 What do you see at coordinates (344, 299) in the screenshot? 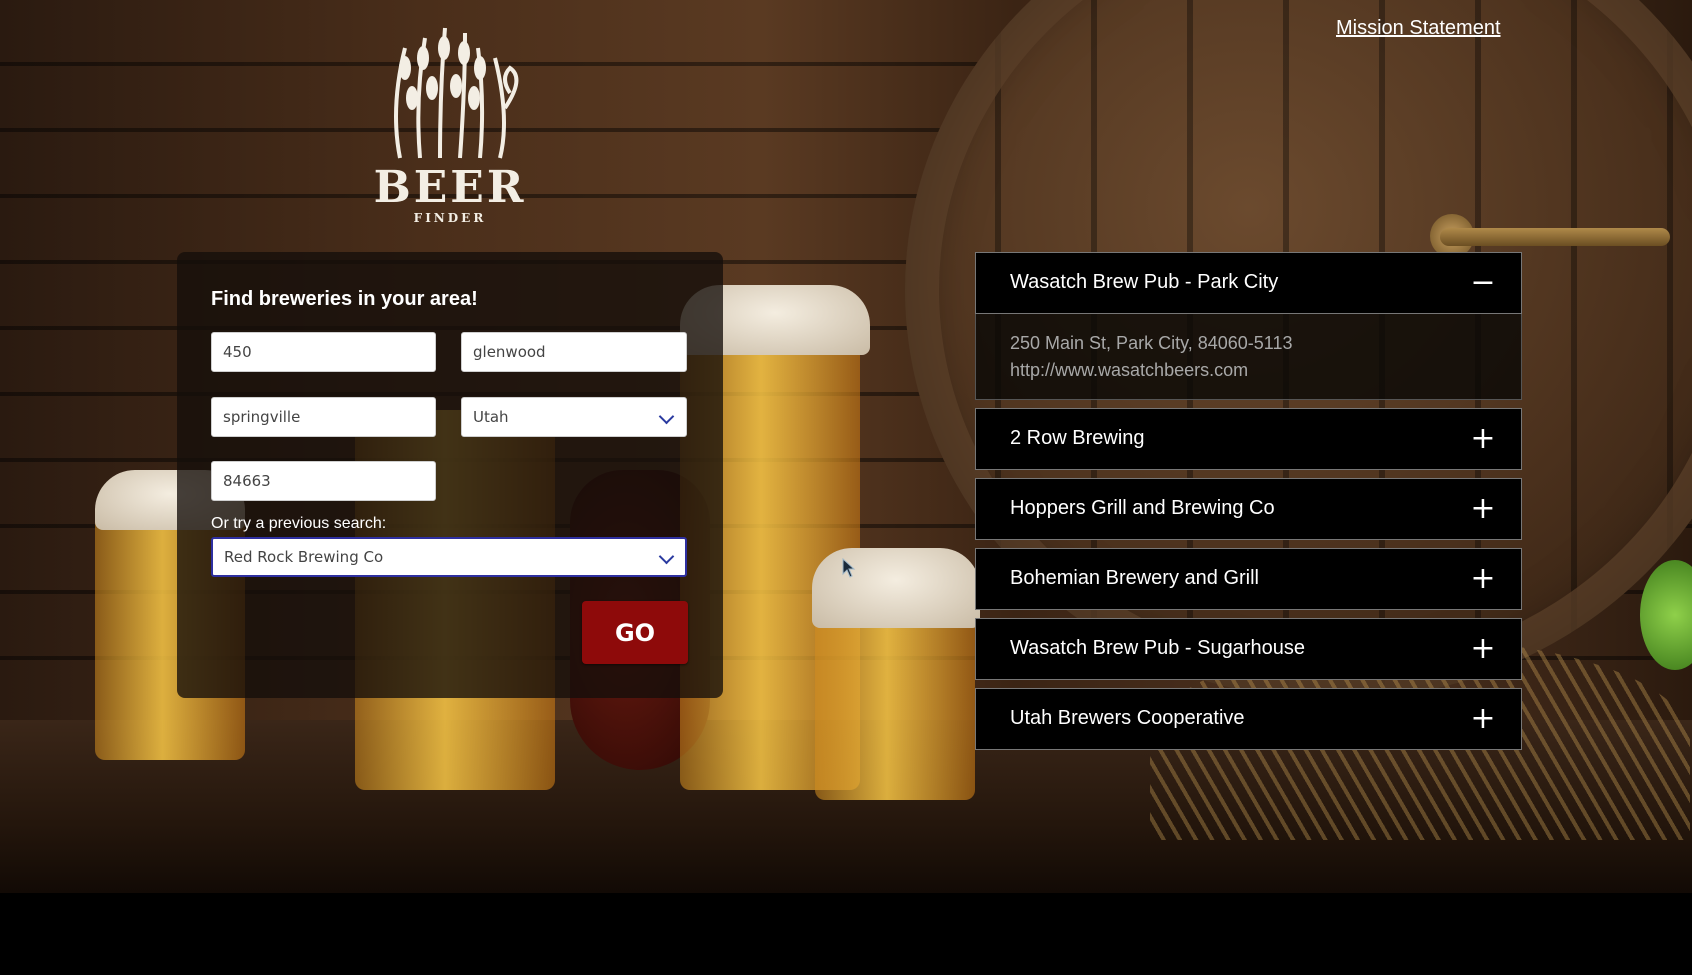
I see `search-title: Find breweries in your area!` at bounding box center [344, 299].